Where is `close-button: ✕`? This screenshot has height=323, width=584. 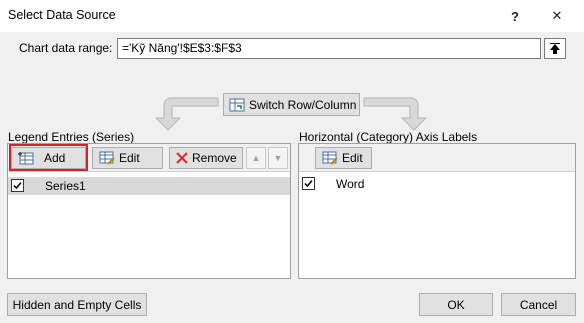 close-button: ✕ is located at coordinates (557, 16).